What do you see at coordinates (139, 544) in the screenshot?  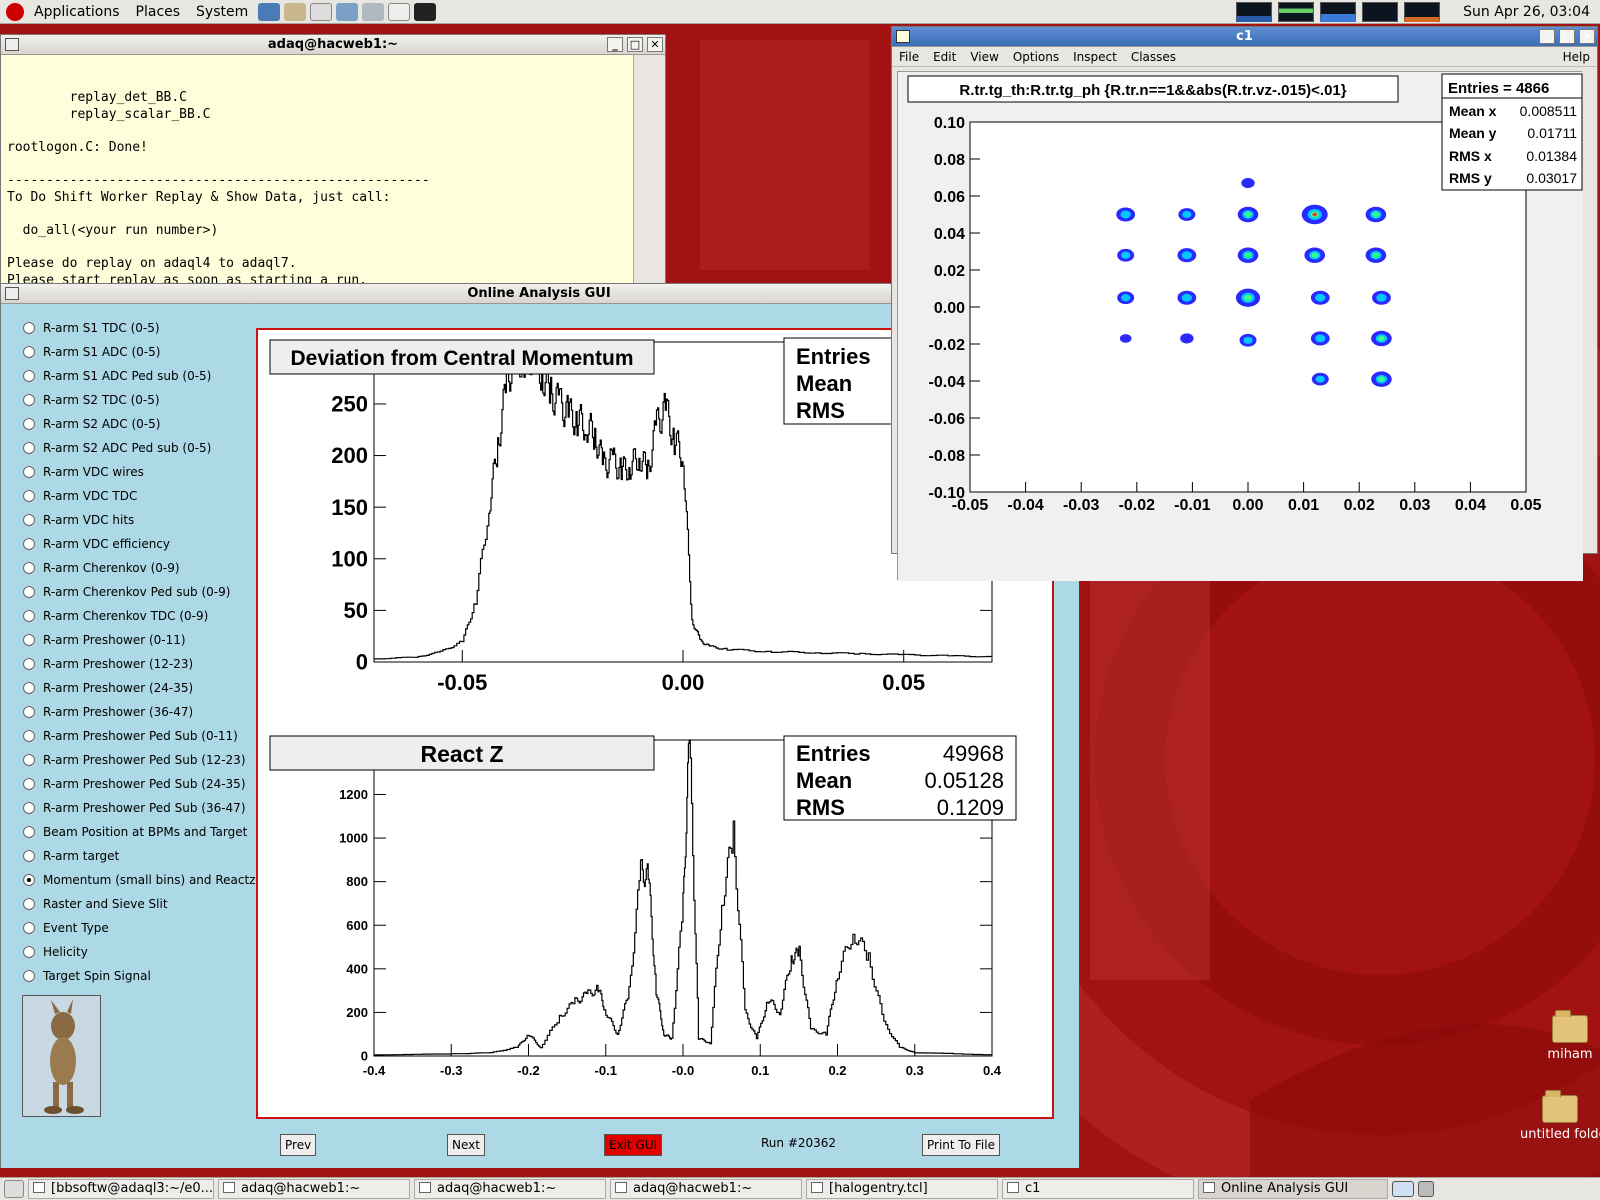 I see `plot-option-radio: R-arm VDC efficiency` at bounding box center [139, 544].